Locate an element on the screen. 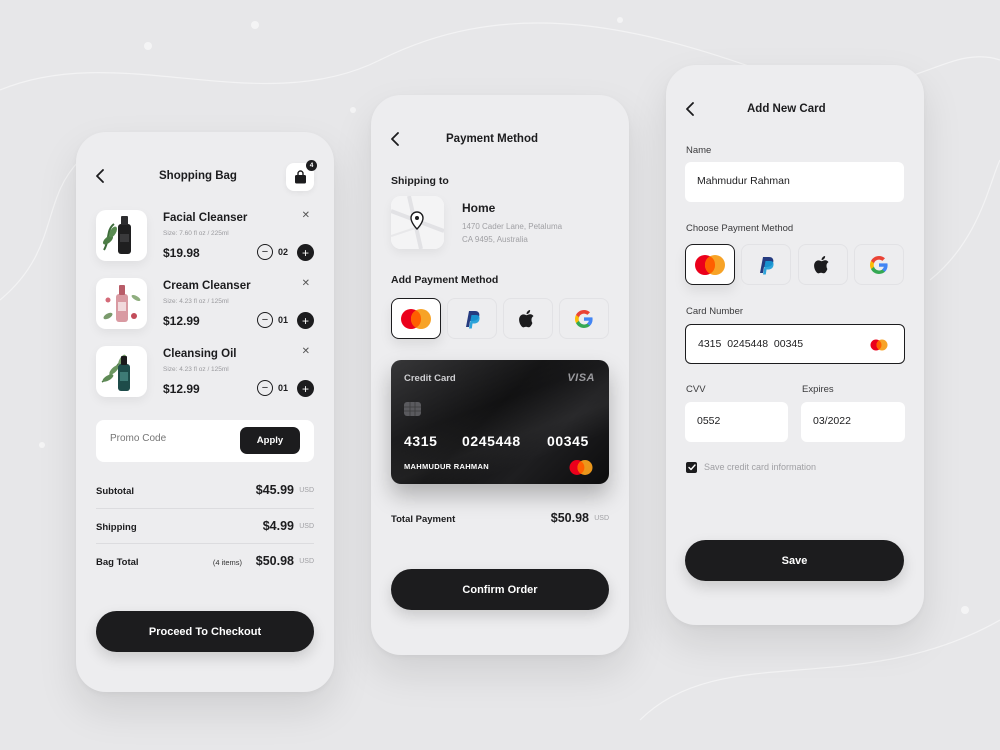 This screenshot has width=1000, height=750. map-pin-icon is located at coordinates (417, 222).